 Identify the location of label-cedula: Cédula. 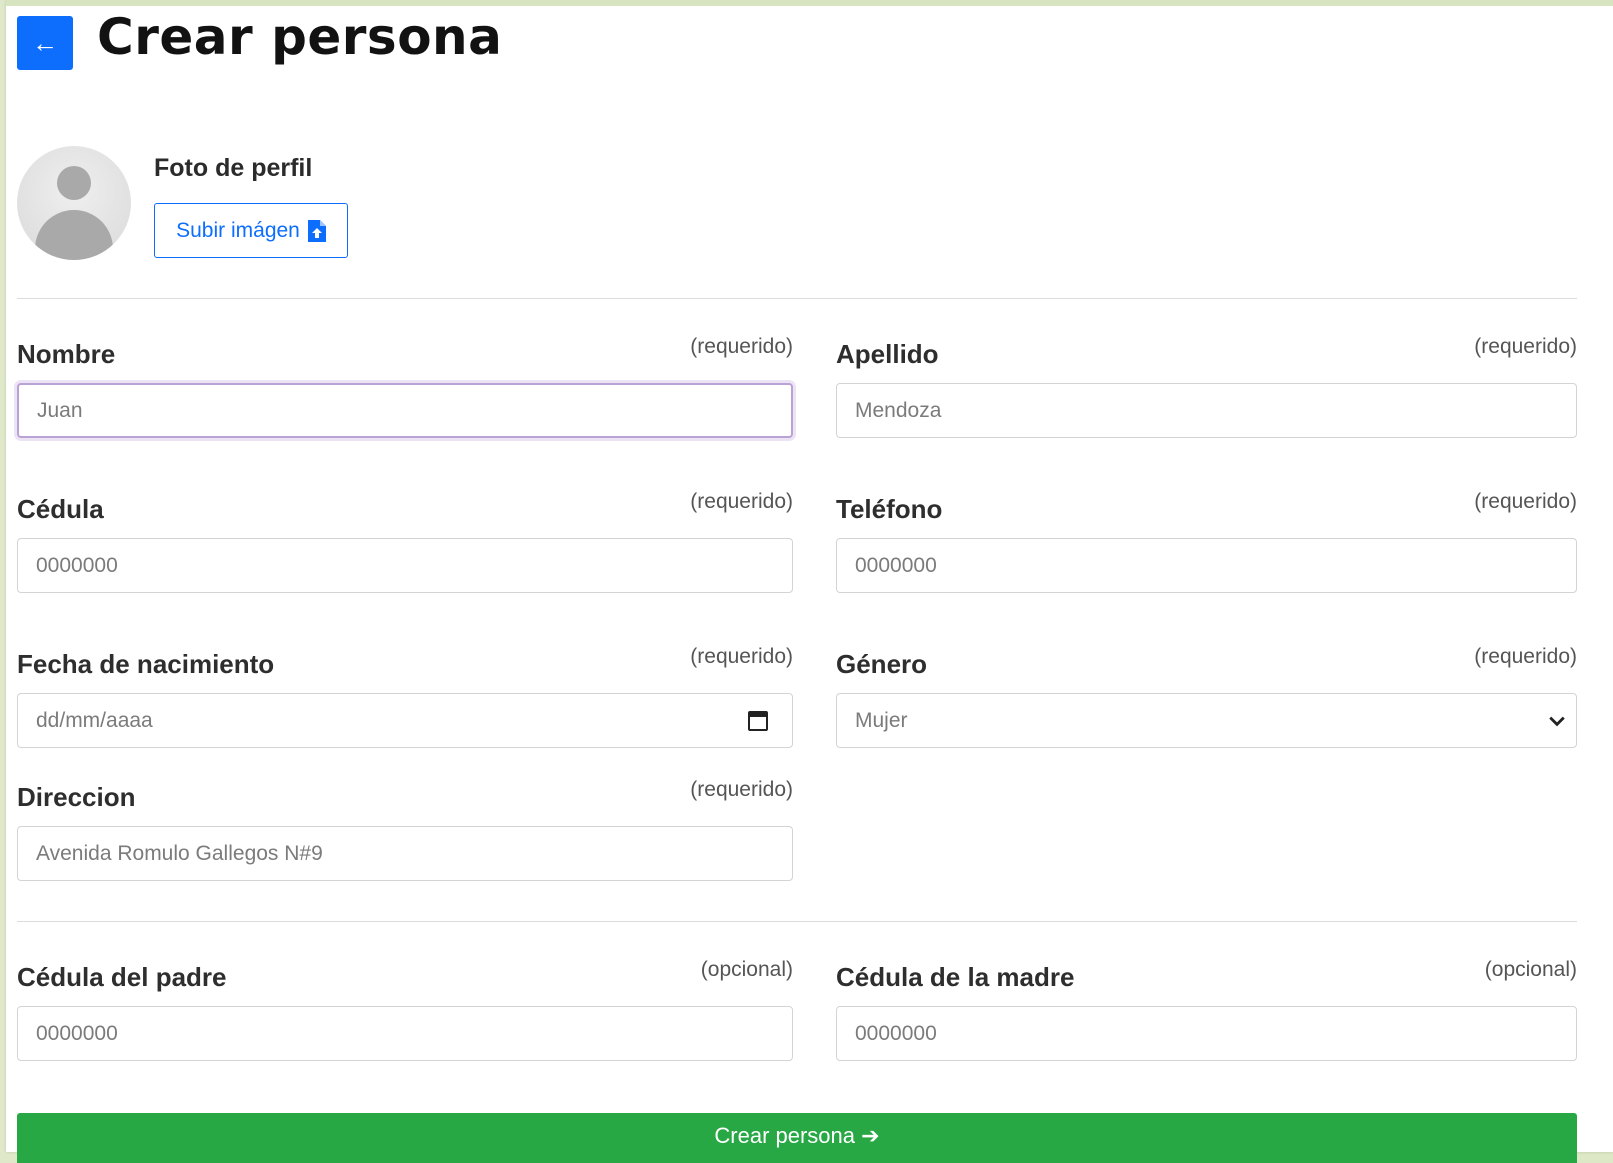
(60, 509).